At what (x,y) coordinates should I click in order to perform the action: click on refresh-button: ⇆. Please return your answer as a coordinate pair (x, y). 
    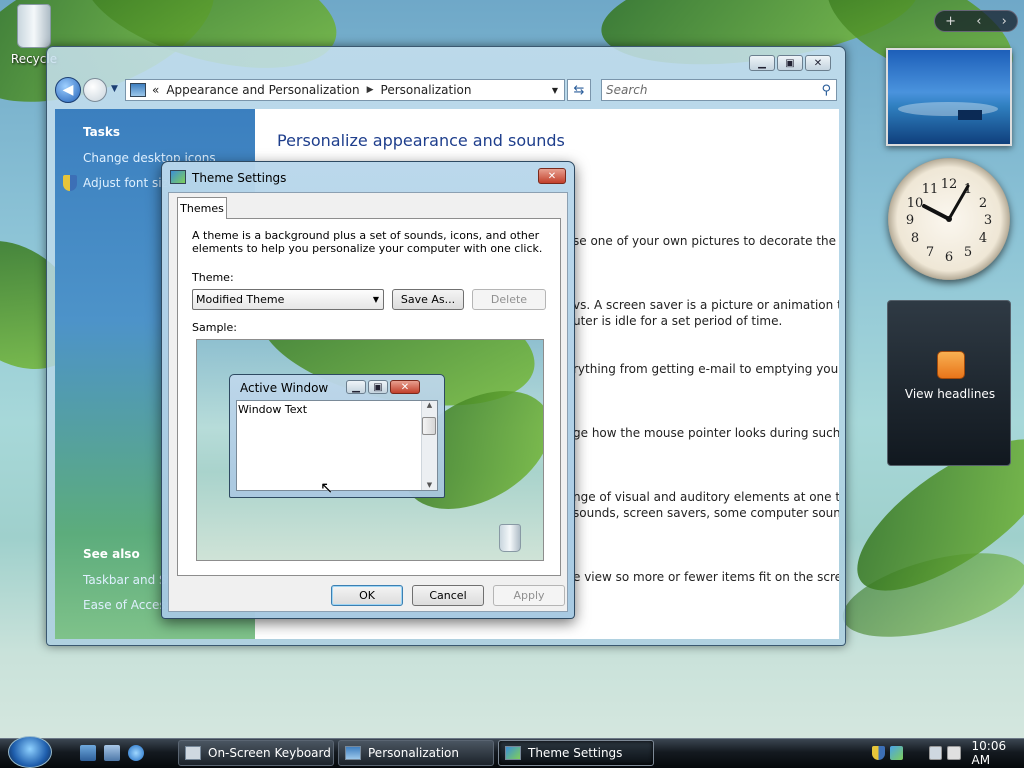
    Looking at the image, I should click on (579, 90).